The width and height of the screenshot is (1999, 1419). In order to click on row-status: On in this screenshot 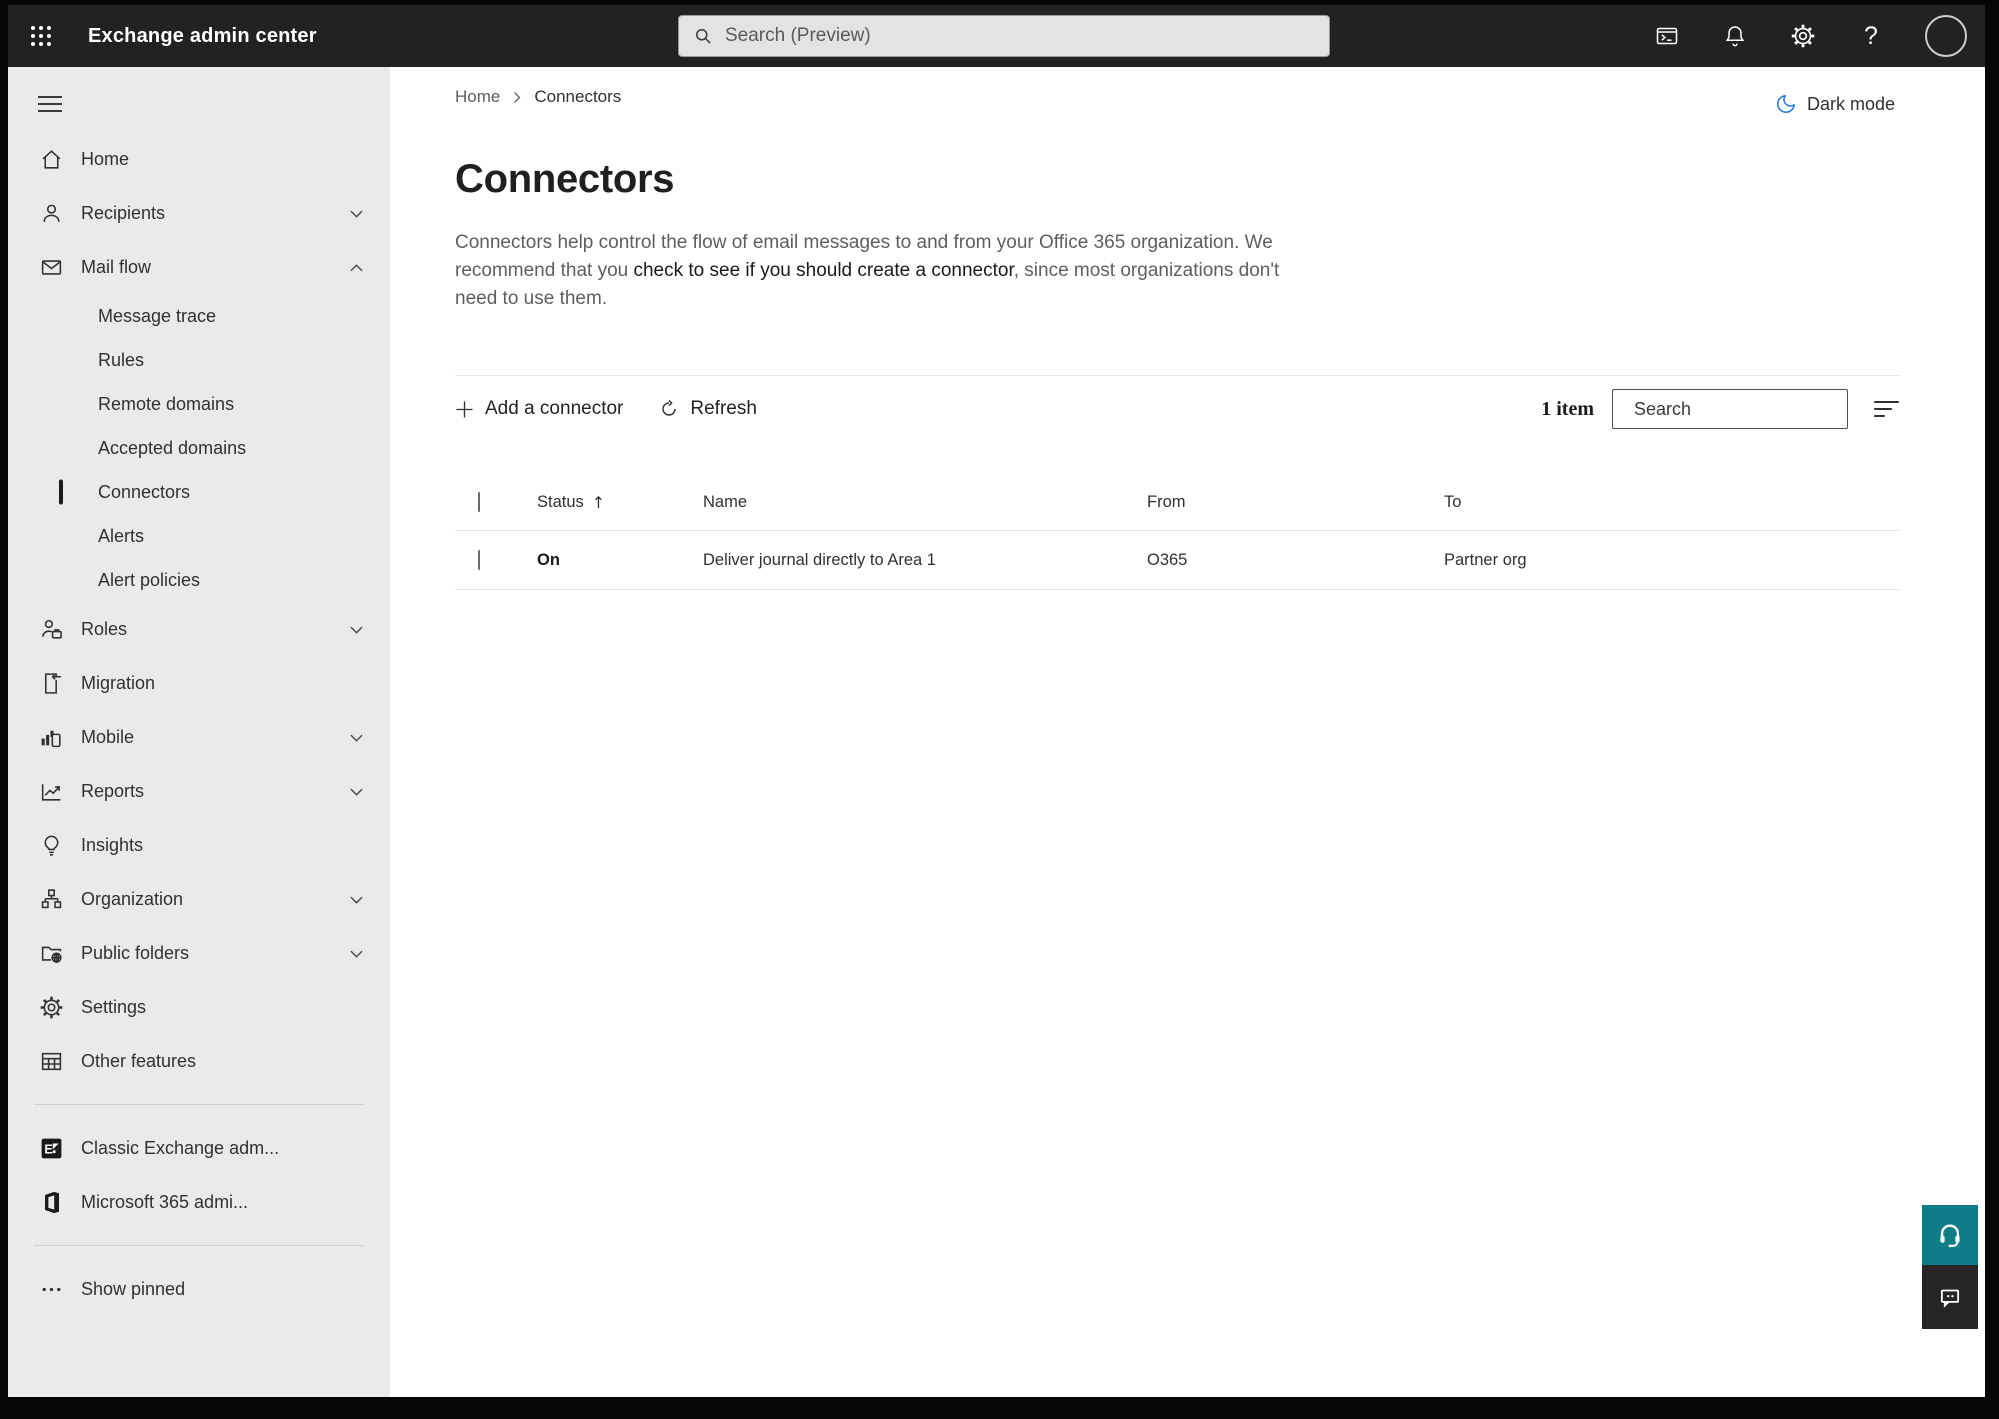, I will do `click(548, 559)`.